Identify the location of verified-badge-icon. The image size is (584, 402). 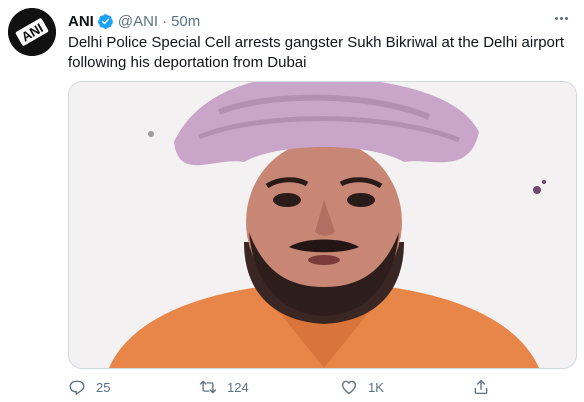
(105, 21).